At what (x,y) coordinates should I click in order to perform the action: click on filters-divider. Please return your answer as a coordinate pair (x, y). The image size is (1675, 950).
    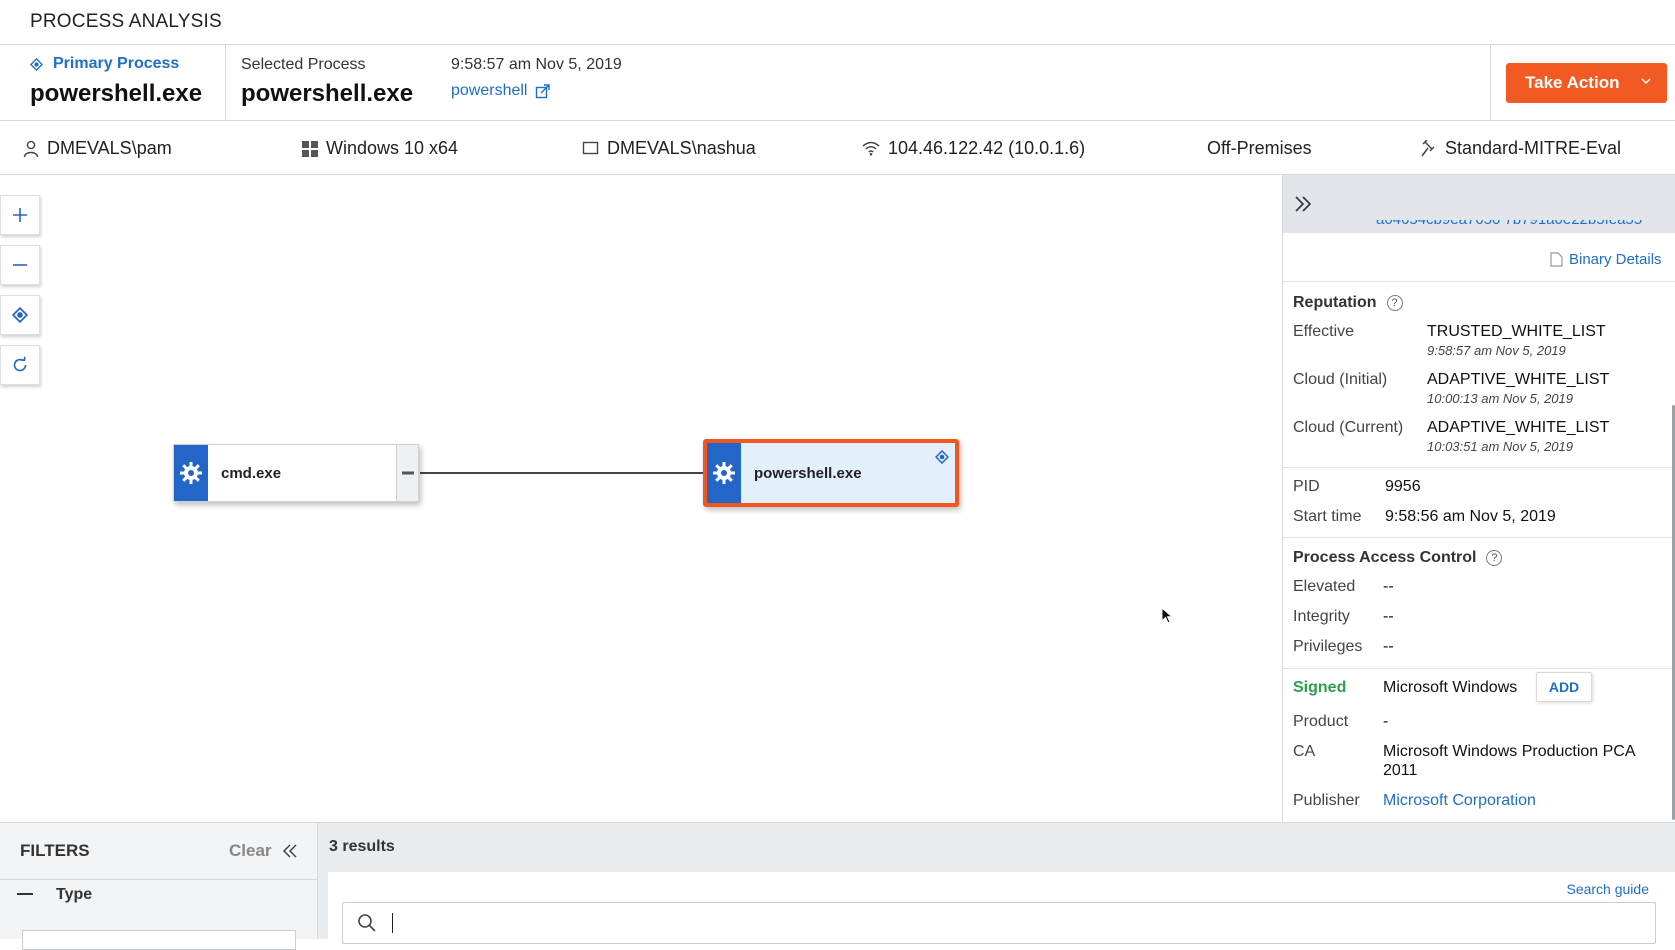
    Looking at the image, I should click on (158, 879).